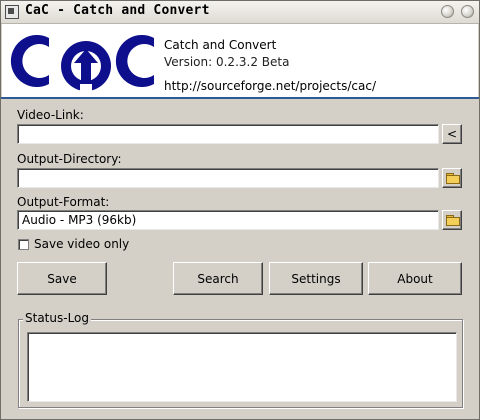 This screenshot has height=420, width=480. Describe the element at coordinates (228, 220) in the screenshot. I see `output-format-select: Audio - MP3 (96kb)` at that location.